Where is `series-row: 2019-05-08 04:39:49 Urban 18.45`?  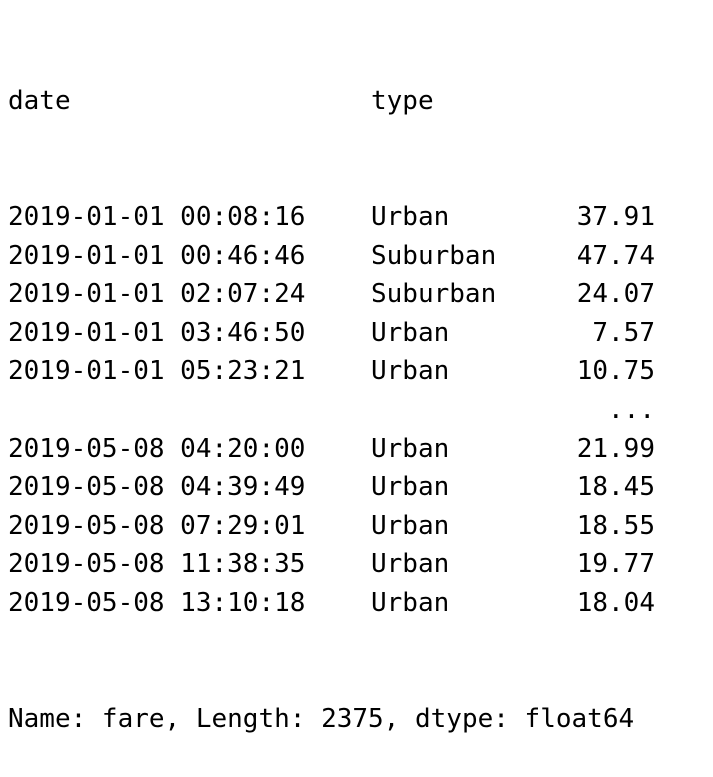 series-row: 2019-05-08 04:39:49 Urban 18.45 is located at coordinates (331, 487).